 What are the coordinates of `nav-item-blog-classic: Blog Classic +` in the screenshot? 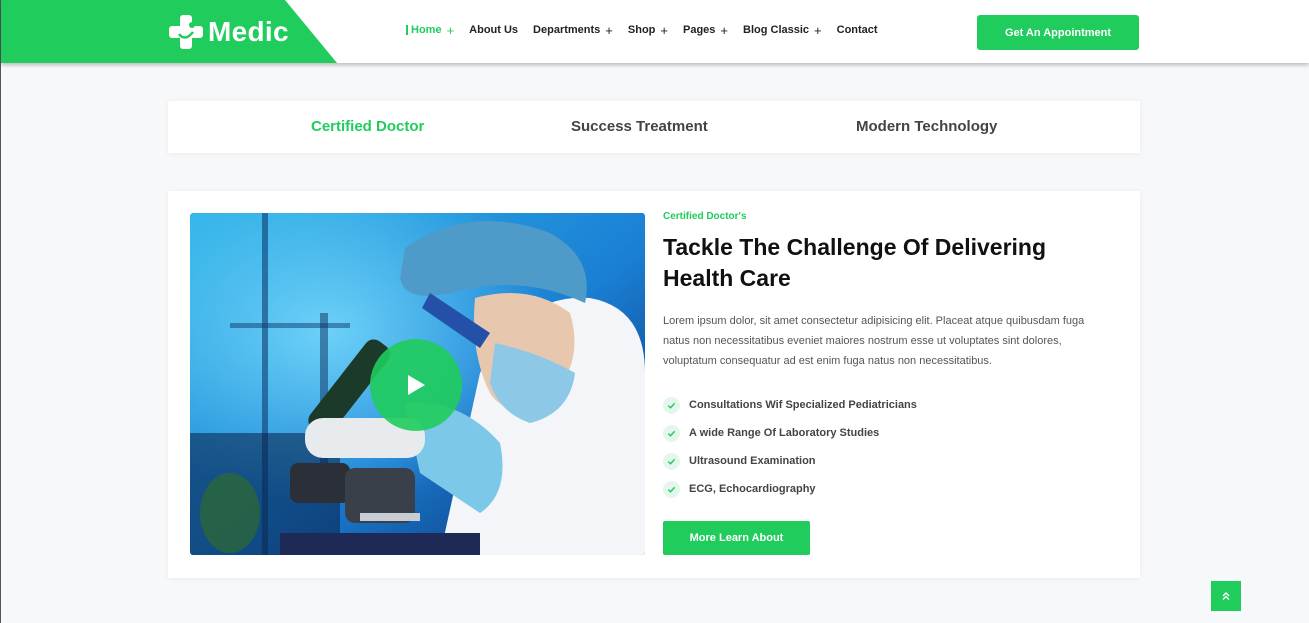 It's located at (782, 30).